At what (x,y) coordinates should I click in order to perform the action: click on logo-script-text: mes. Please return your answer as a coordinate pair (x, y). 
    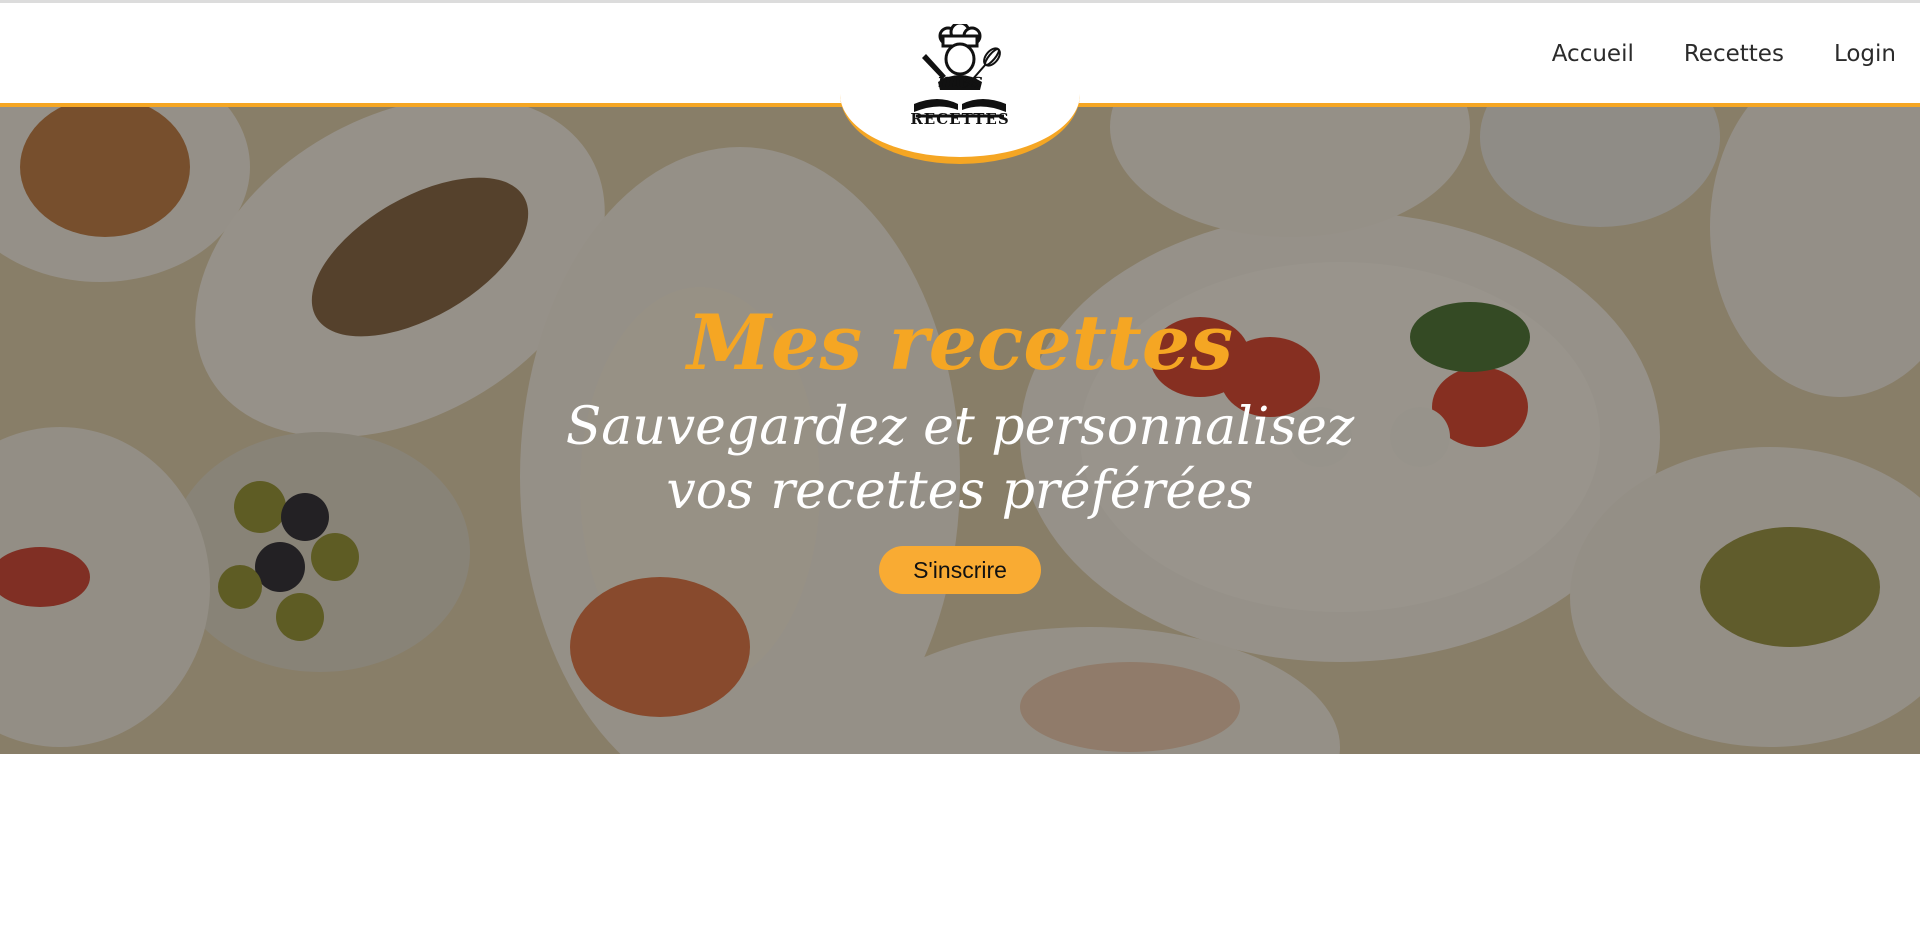
    Looking at the image, I should click on (960, 80).